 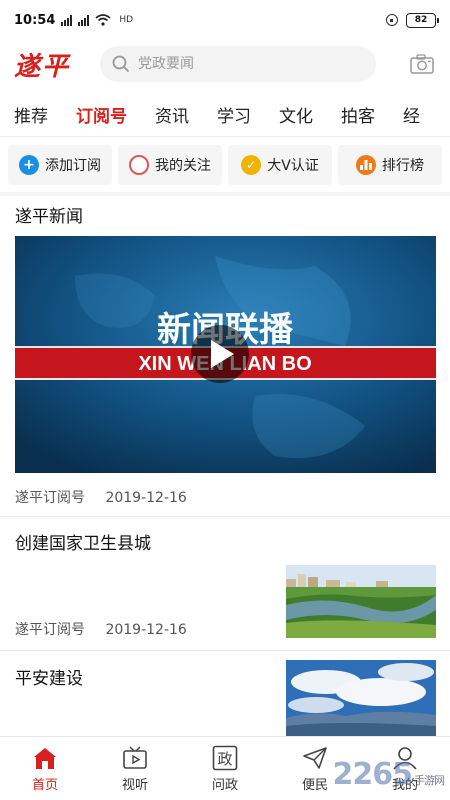 What do you see at coordinates (251, 165) in the screenshot?
I see `check-icon: ✓` at bounding box center [251, 165].